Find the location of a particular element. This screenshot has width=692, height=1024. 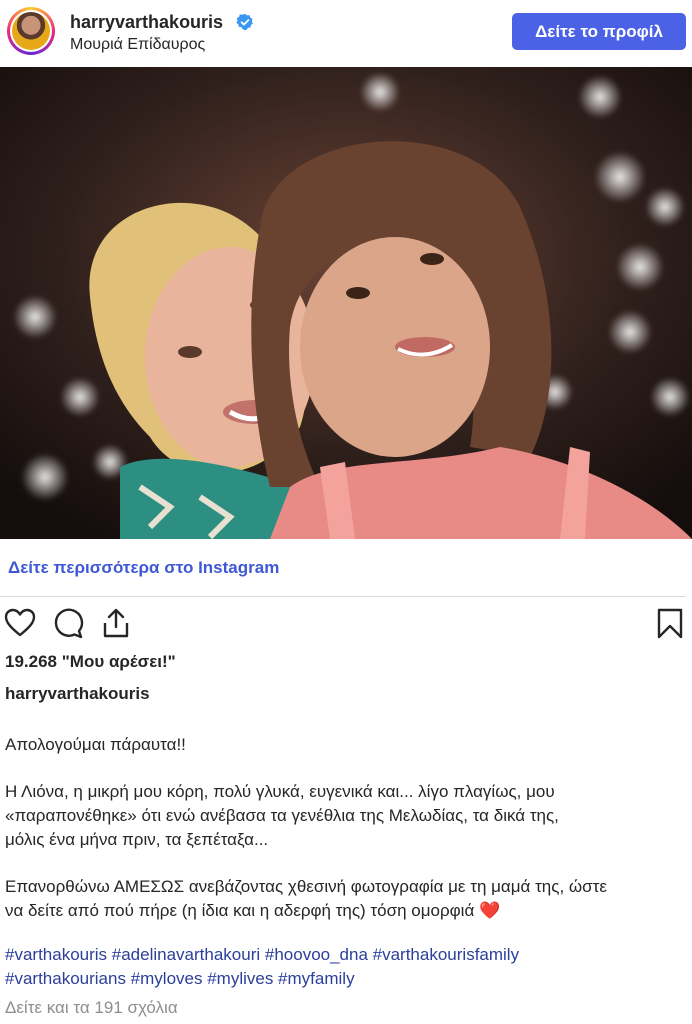

share-icon is located at coordinates (116, 623).